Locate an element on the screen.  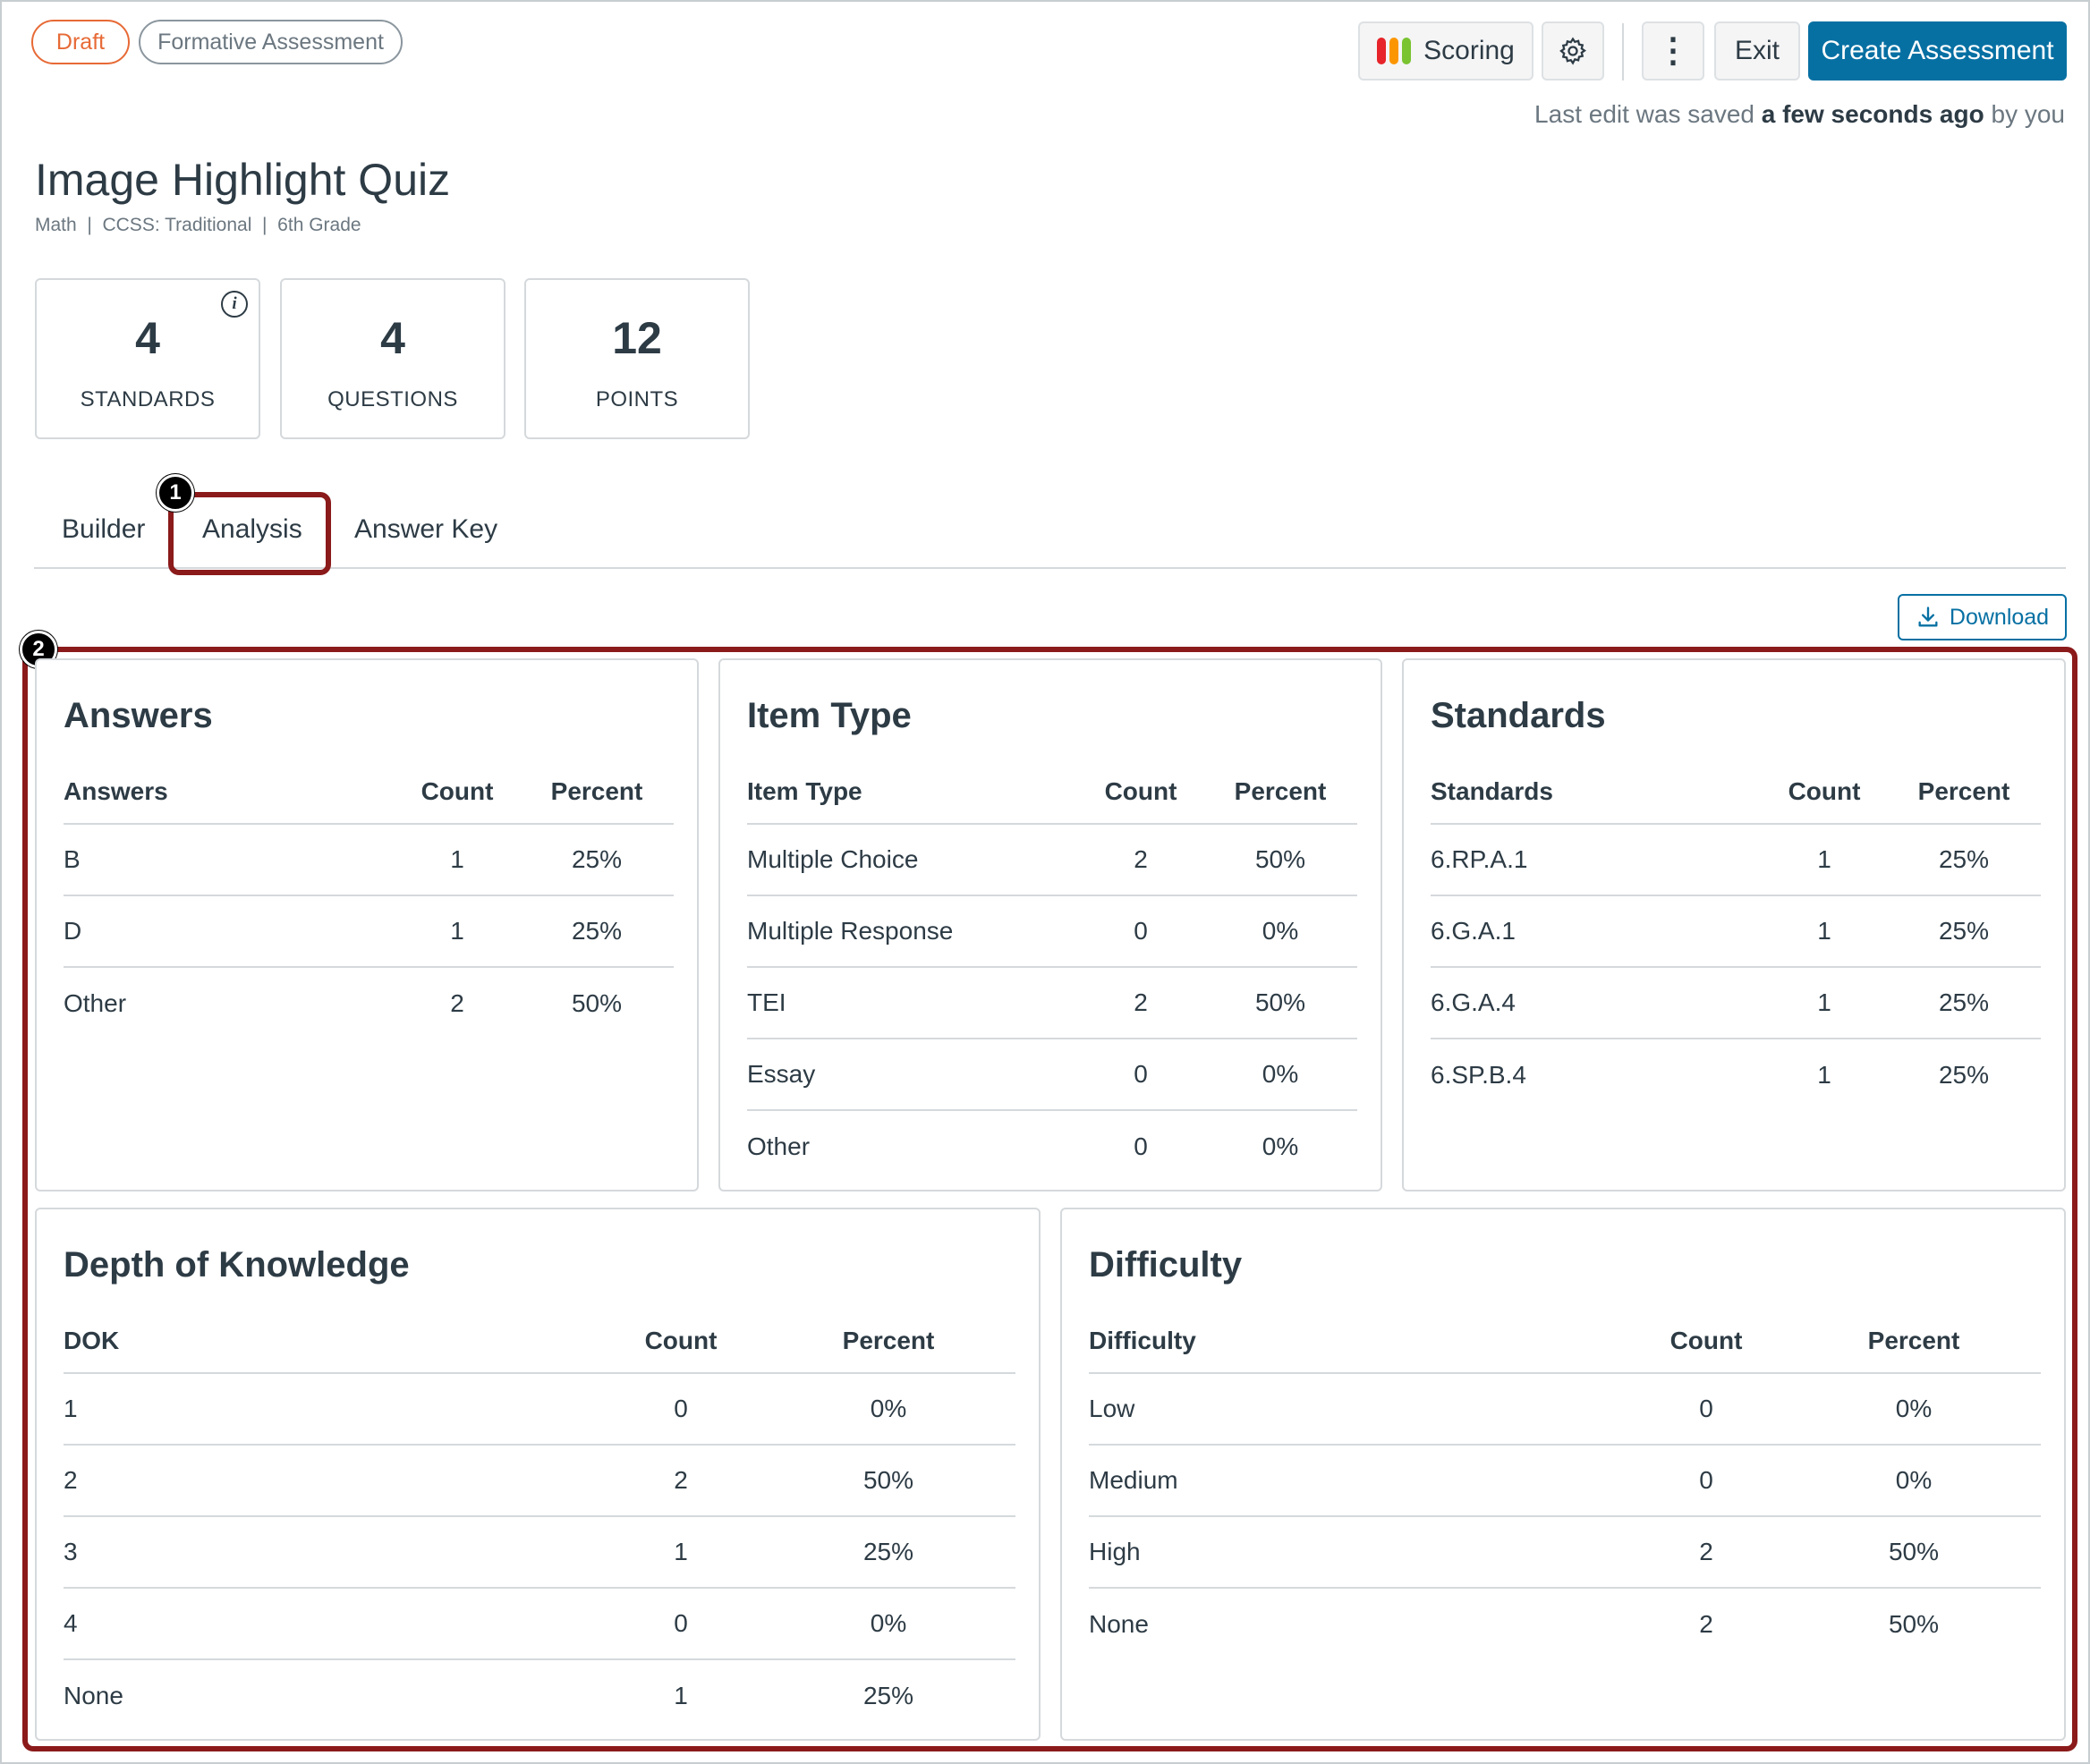
saved-suffix: by you is located at coordinates (2028, 114).